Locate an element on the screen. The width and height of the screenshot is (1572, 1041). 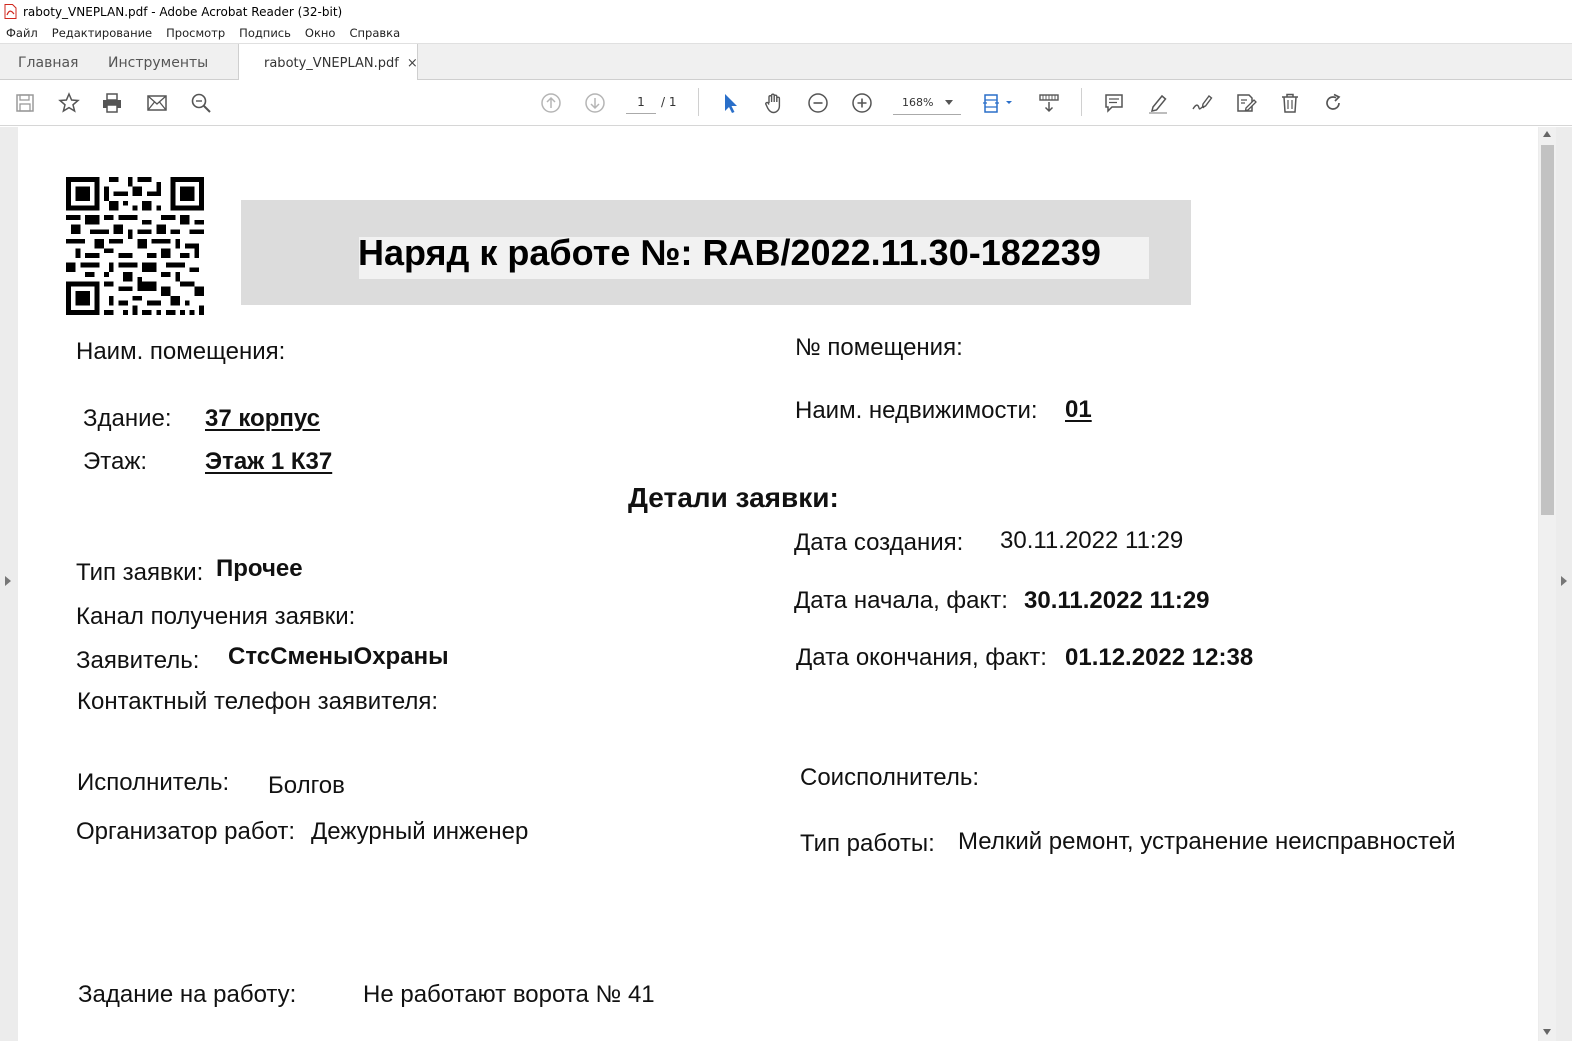
applicant-value: СтсСменыОхраны is located at coordinates (338, 656).